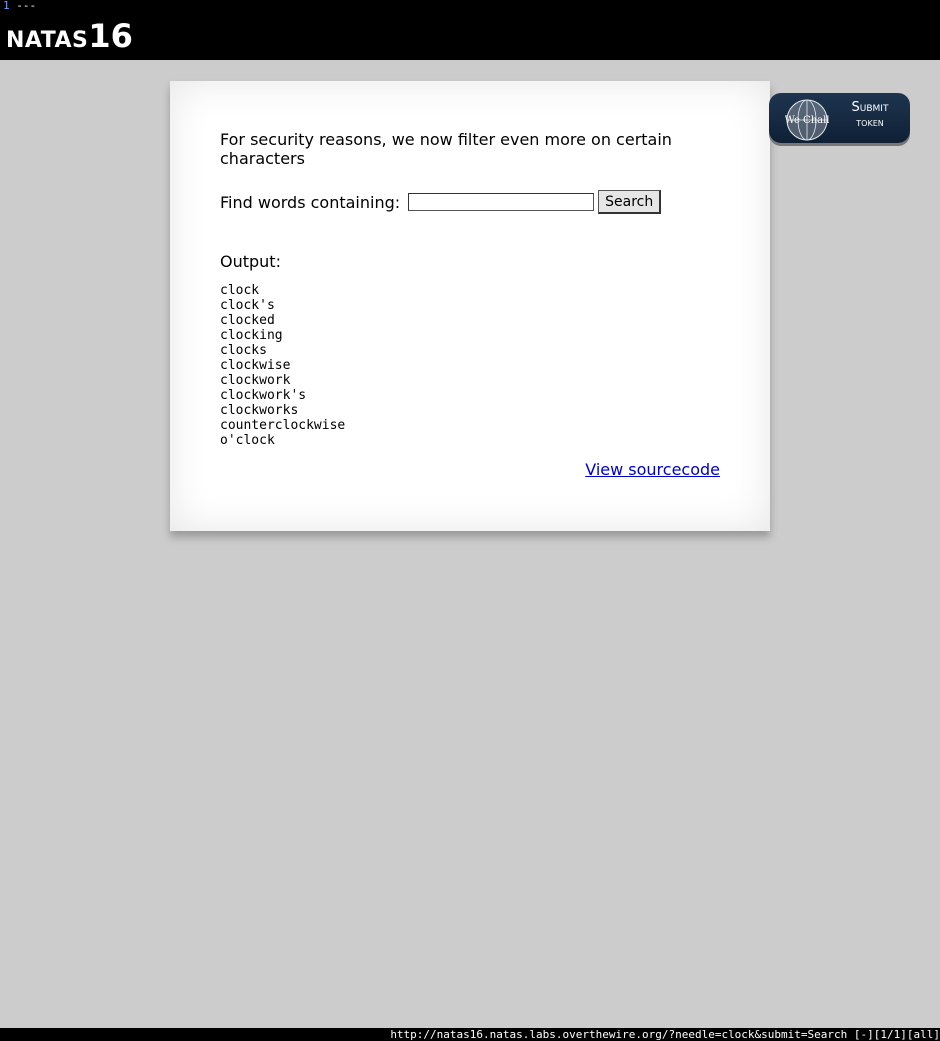 The height and width of the screenshot is (1041, 940). I want to click on wechall-label: Submit token, so click(870, 115).